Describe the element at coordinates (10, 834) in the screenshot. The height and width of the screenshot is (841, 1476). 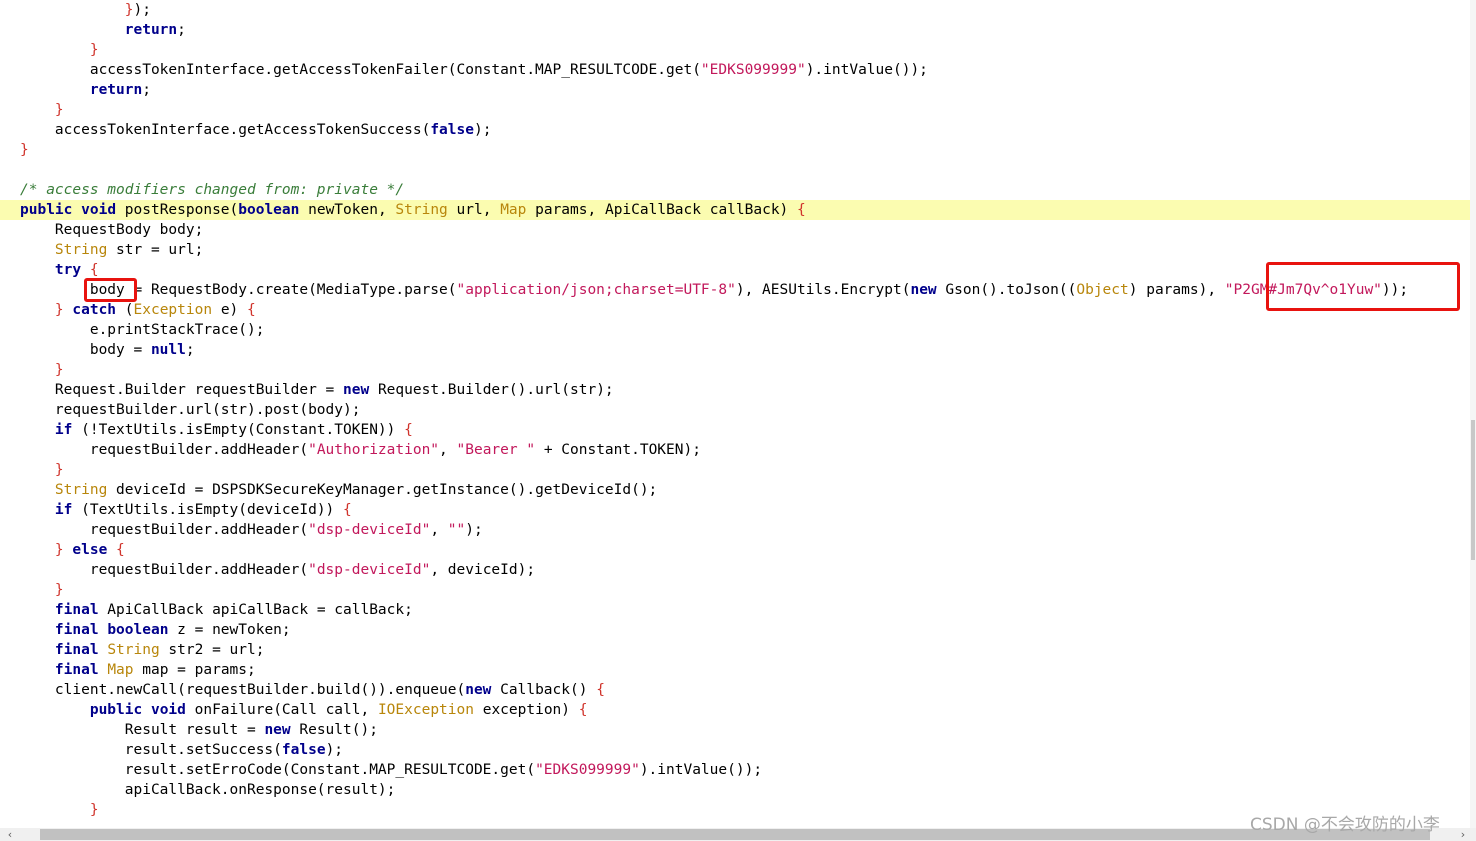
I see `scroll-left-arrow-icon: ‹` at that location.